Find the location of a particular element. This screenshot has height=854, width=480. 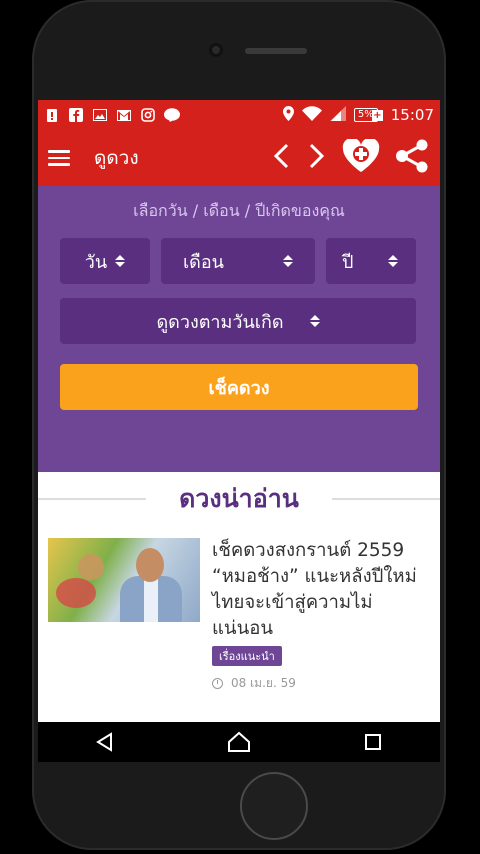

clock-time: 15:07 is located at coordinates (412, 115).